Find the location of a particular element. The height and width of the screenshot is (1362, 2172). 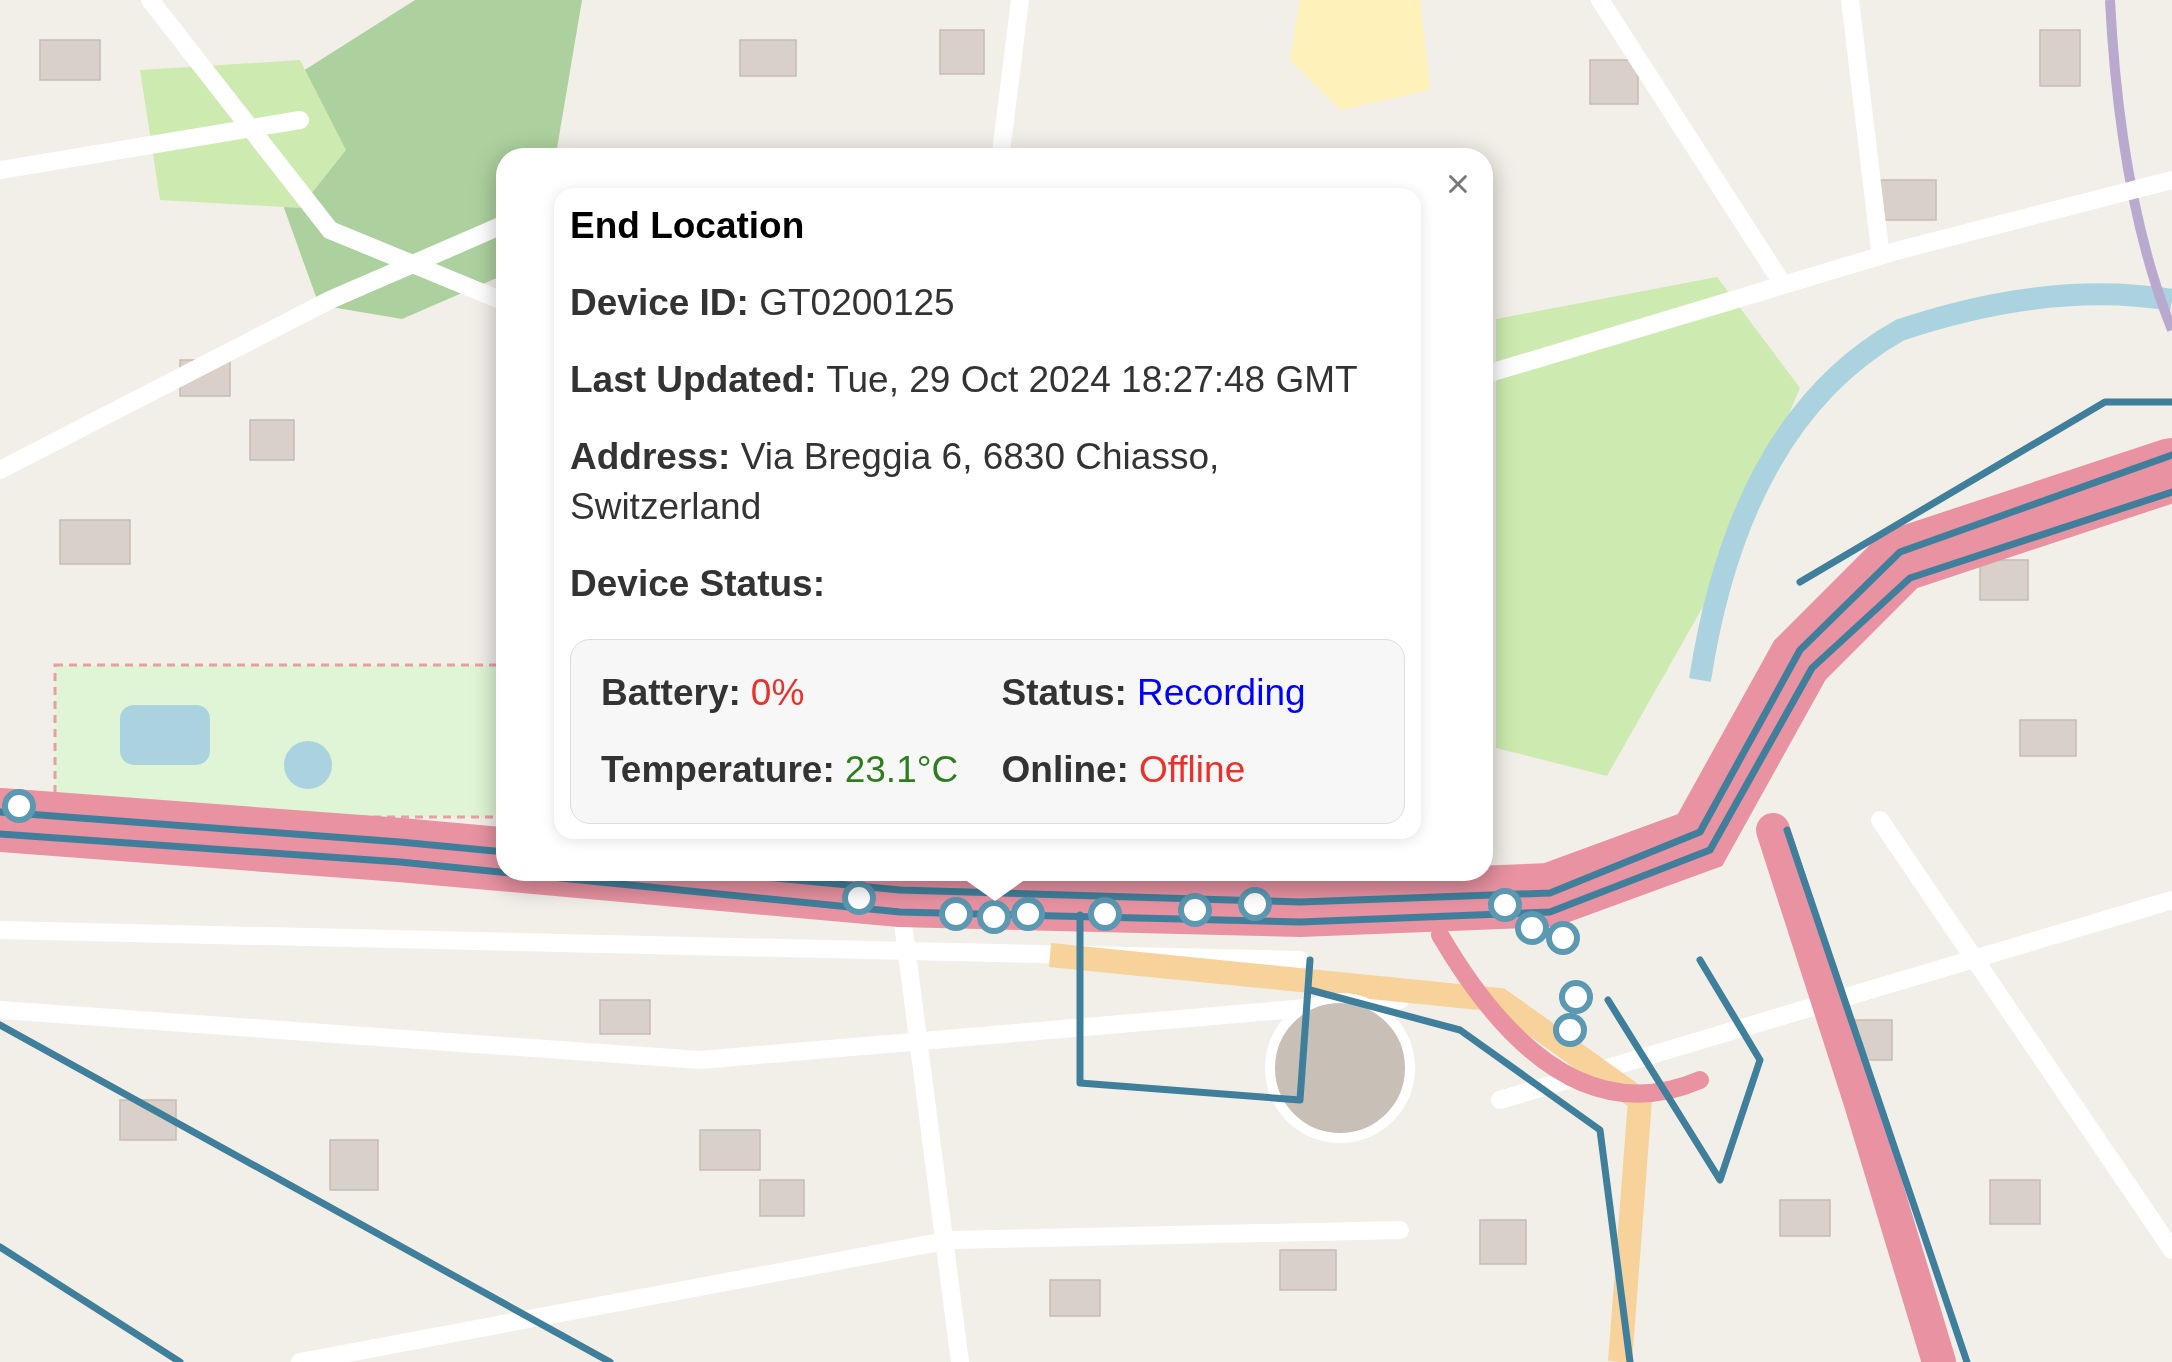

detail-text: Last Updated: Tue, 29 Oct 2024 18:27:48 GMT is located at coordinates (964, 380).